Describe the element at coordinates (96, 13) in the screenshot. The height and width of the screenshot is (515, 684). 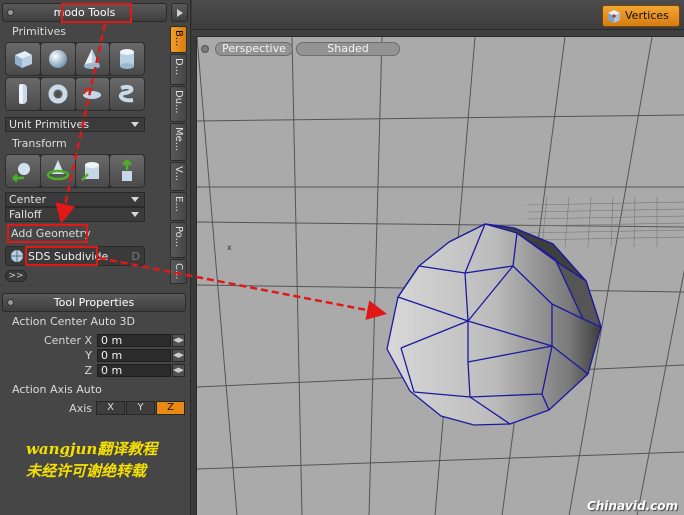
I see `annotation-box-modo-tools` at that location.